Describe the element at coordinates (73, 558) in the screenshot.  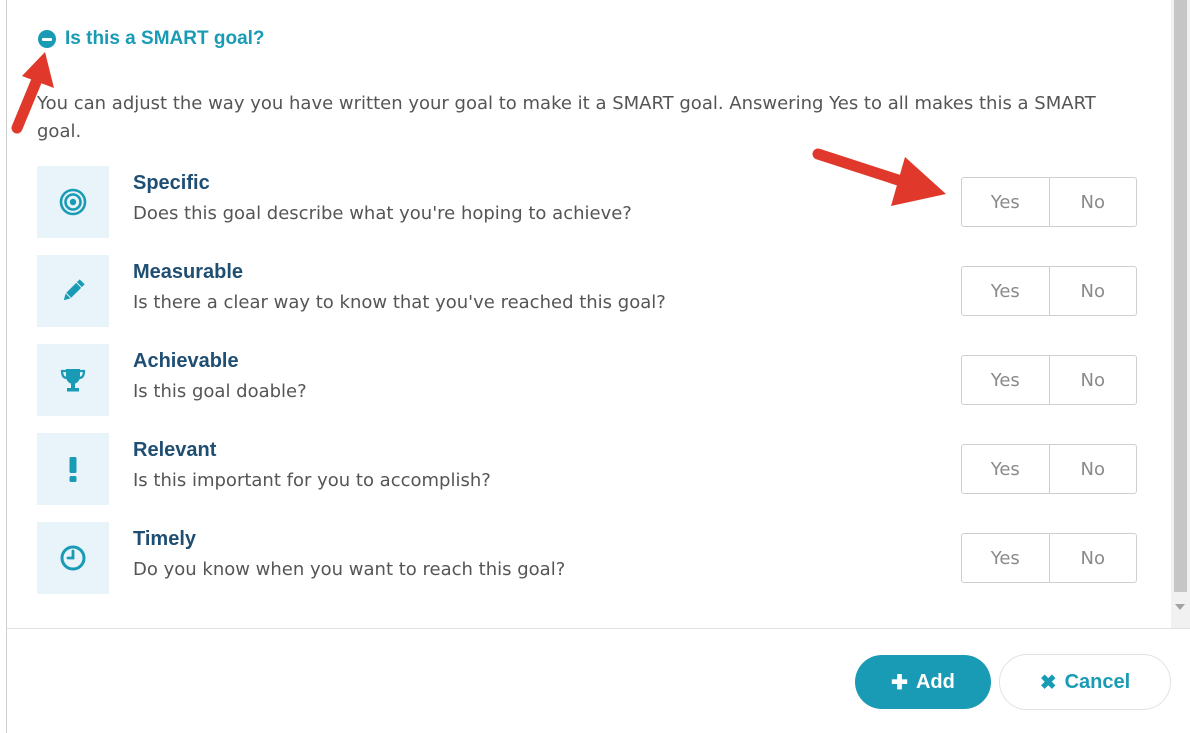
I see `clock-icon` at that location.